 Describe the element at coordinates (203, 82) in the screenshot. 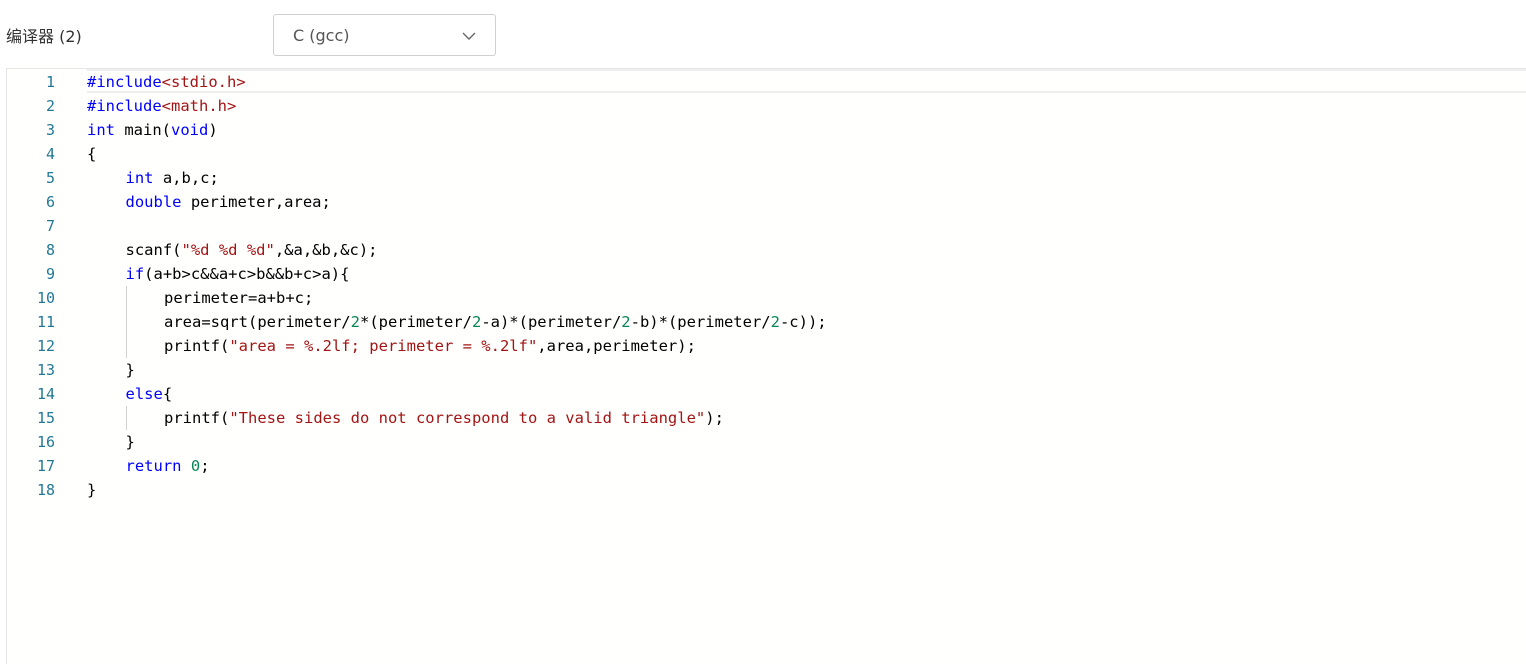

I see `code-token: <stdio.h>` at that location.